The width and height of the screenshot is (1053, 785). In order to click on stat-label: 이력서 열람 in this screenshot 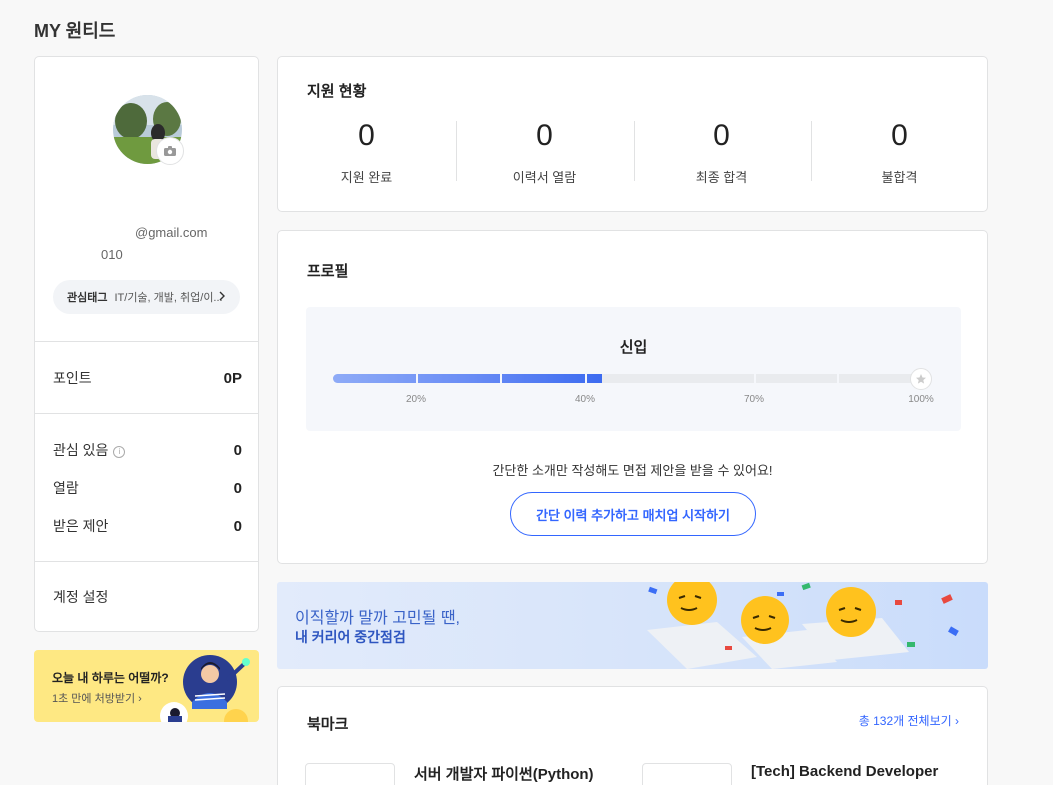, I will do `click(544, 177)`.